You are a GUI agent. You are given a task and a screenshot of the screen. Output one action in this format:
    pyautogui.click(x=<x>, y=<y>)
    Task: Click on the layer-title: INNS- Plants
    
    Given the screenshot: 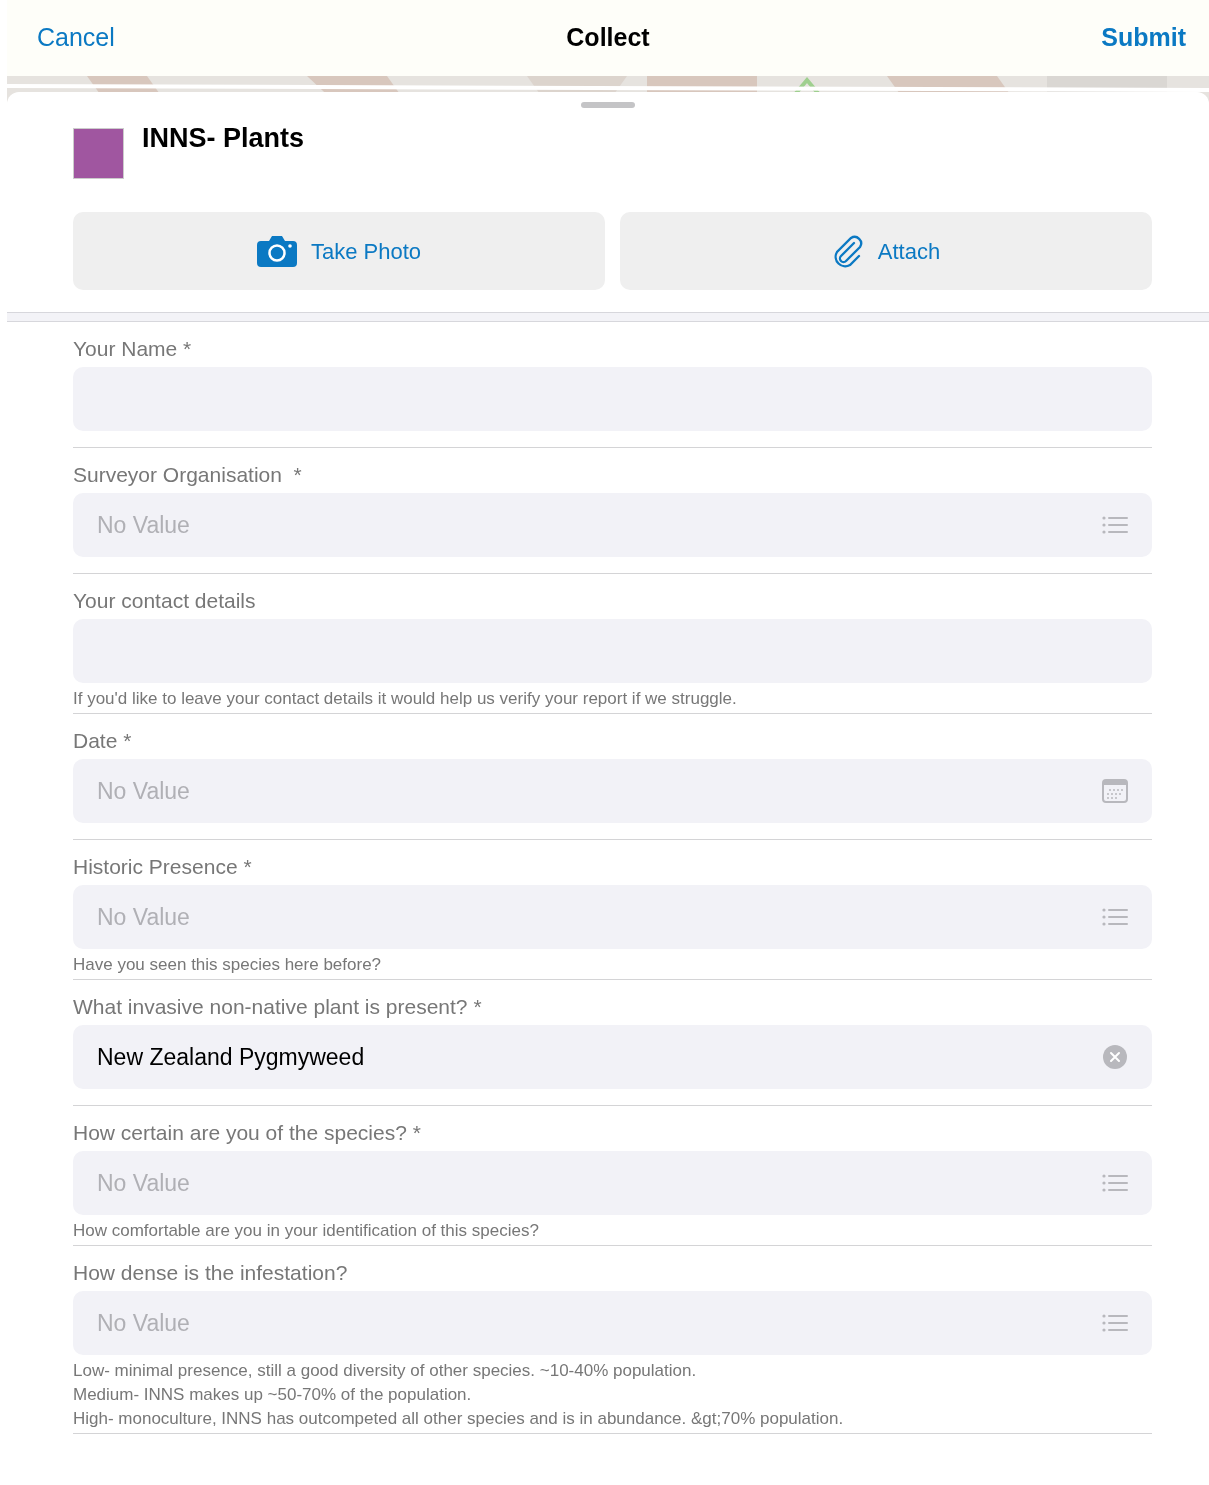 What is the action you would take?
    pyautogui.click(x=223, y=138)
    